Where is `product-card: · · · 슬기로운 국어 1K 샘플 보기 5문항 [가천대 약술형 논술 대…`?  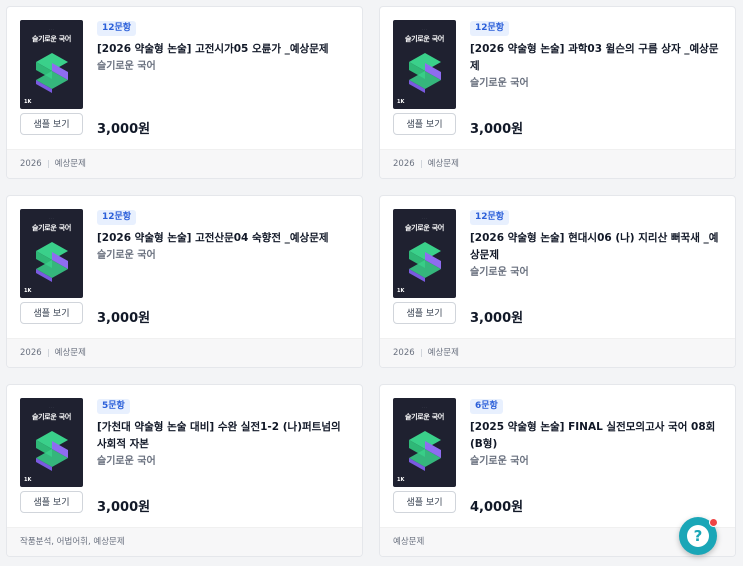
product-card: · · · 슬기로운 국어 1K 샘플 보기 5문항 [가천대 약술형 논술 대… is located at coordinates (184, 470).